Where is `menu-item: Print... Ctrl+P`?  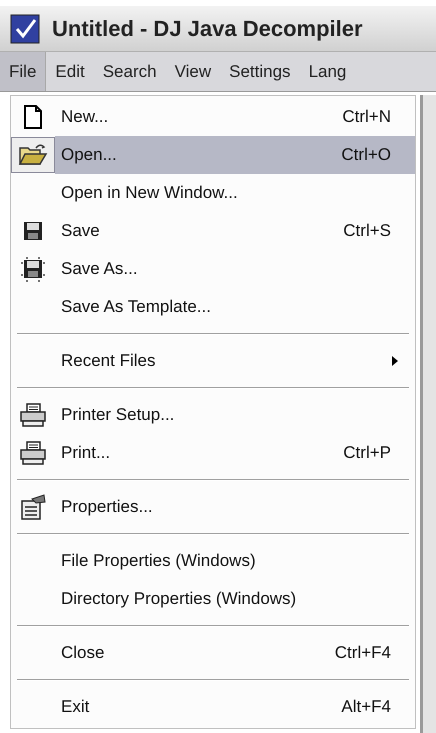
menu-item: Print... Ctrl+P is located at coordinates (235, 453).